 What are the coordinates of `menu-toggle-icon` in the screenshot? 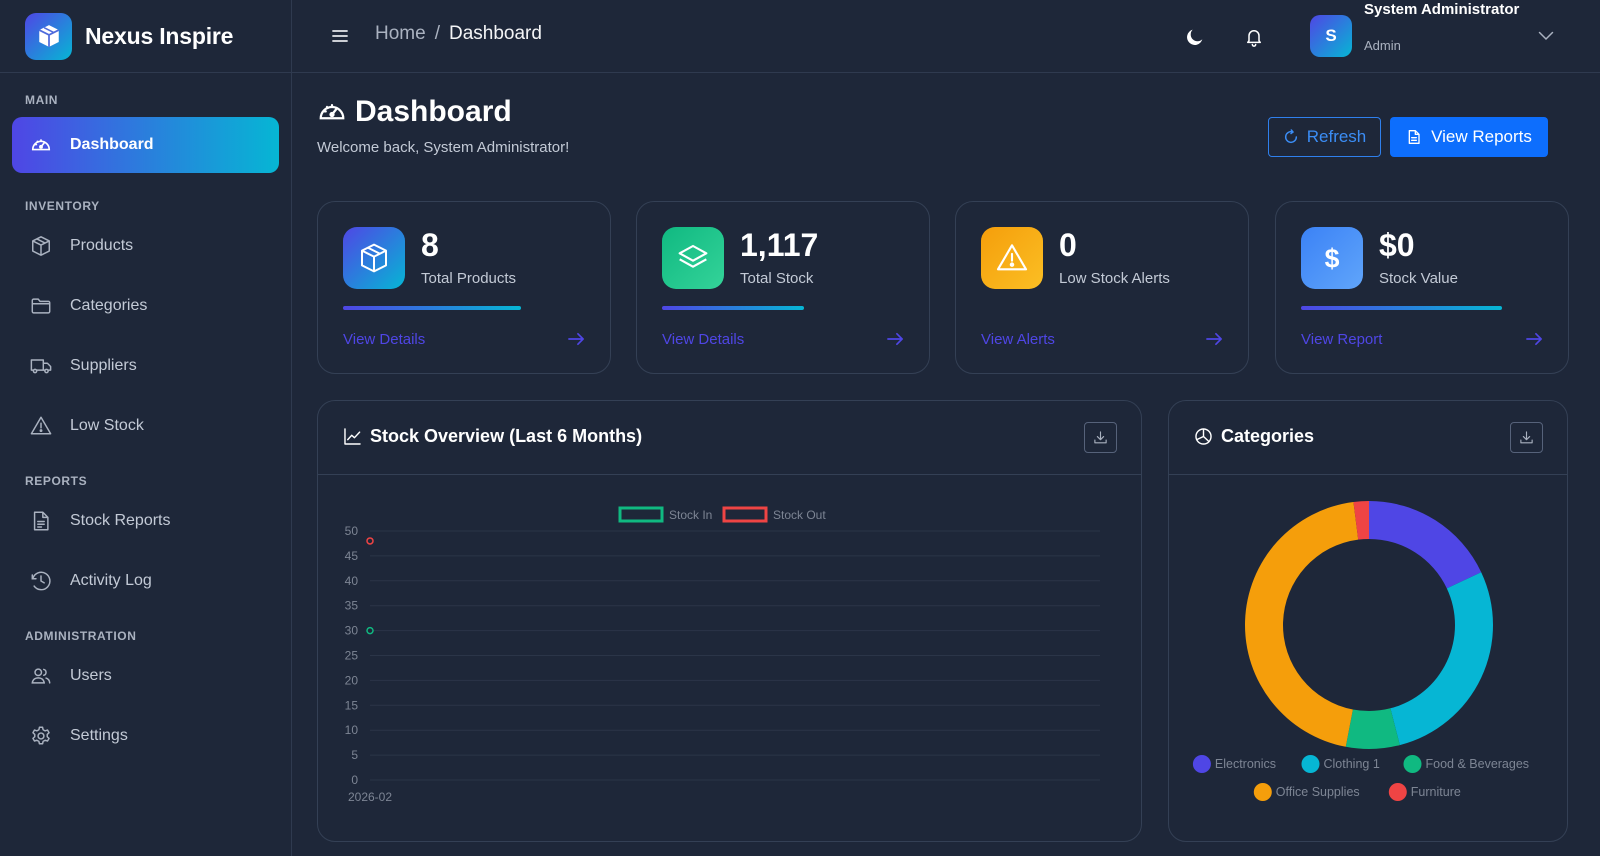 It's located at (340, 36).